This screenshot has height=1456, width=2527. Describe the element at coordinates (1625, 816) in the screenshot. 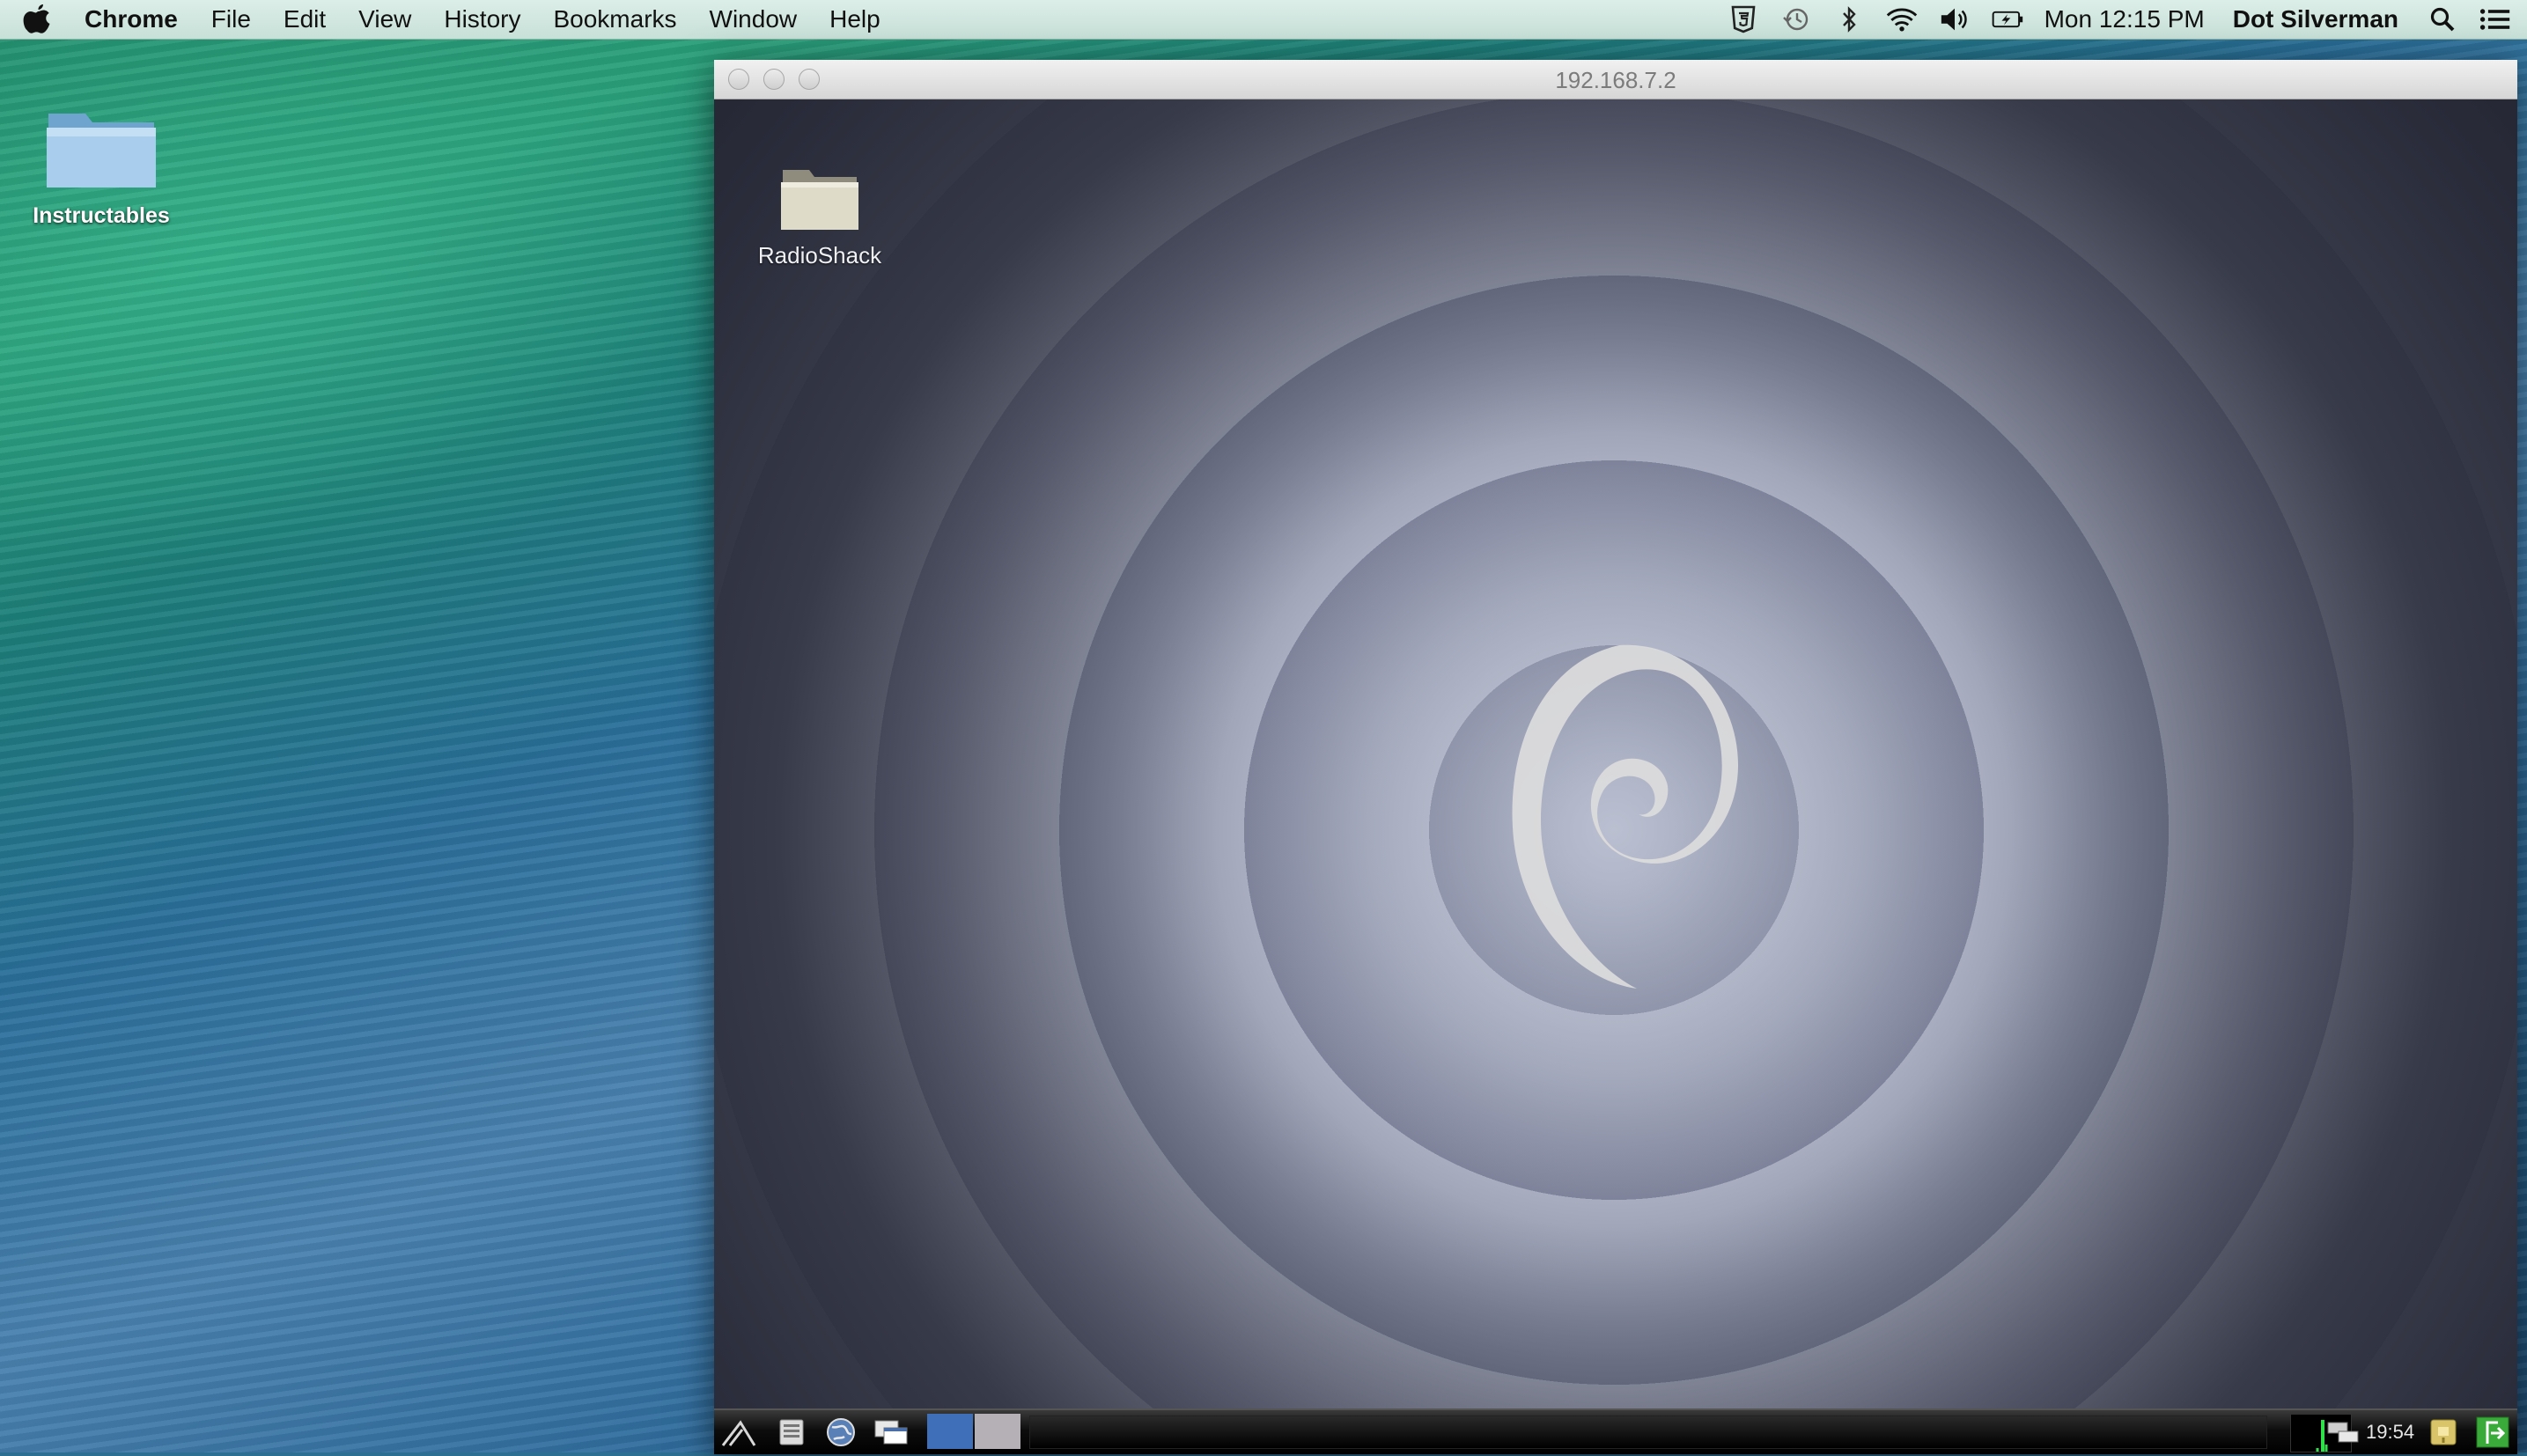

I see `debian-swirl-logo` at that location.